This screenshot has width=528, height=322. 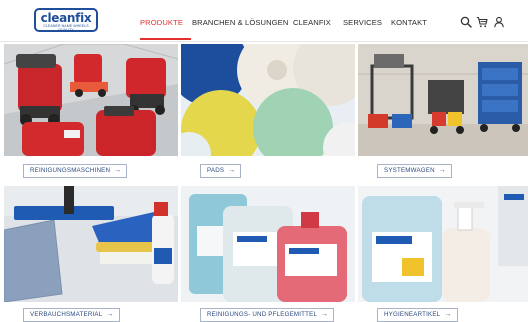 I want to click on category-label: PADS, so click(x=216, y=170).